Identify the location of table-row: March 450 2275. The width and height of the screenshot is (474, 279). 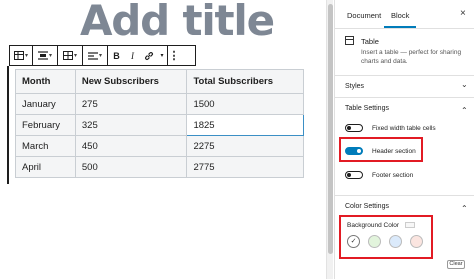
(159, 146).